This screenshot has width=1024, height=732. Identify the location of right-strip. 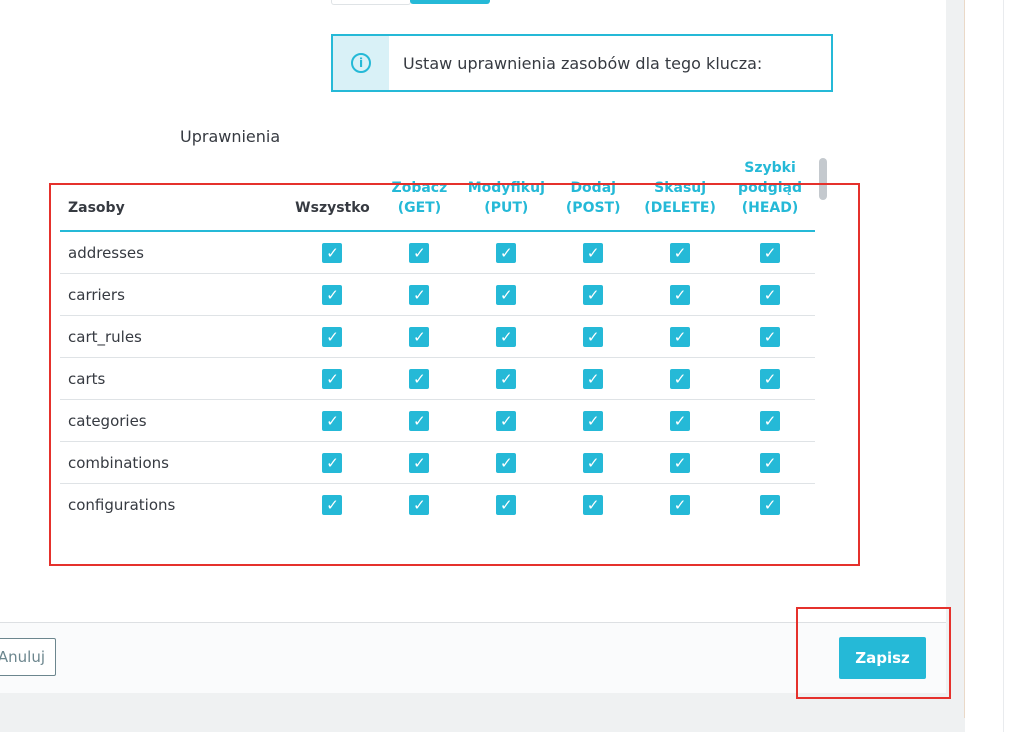
(994, 366).